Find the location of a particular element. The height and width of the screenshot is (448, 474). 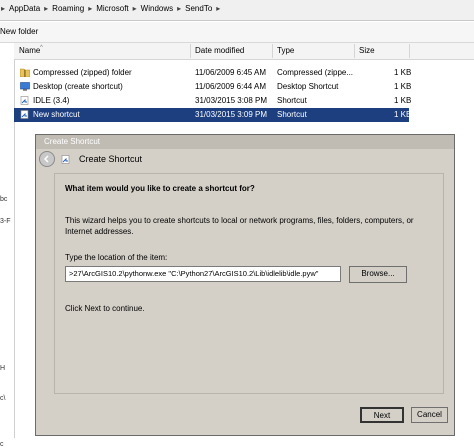

file-name: Desktop (create shortcut) is located at coordinates (78, 86).